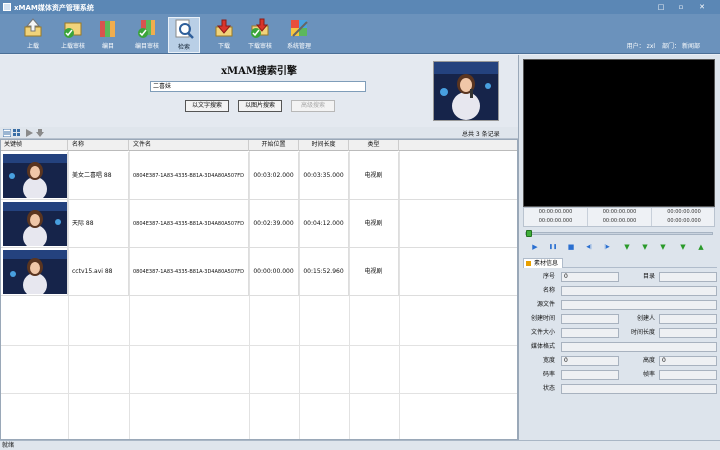  Describe the element at coordinates (683, 247) in the screenshot. I see `goto-out-icon: ▼` at that location.